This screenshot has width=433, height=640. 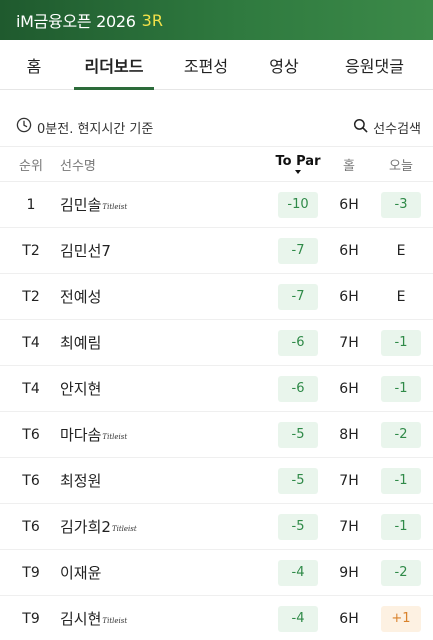 I want to click on player-name: 김가희2, so click(x=85, y=527).